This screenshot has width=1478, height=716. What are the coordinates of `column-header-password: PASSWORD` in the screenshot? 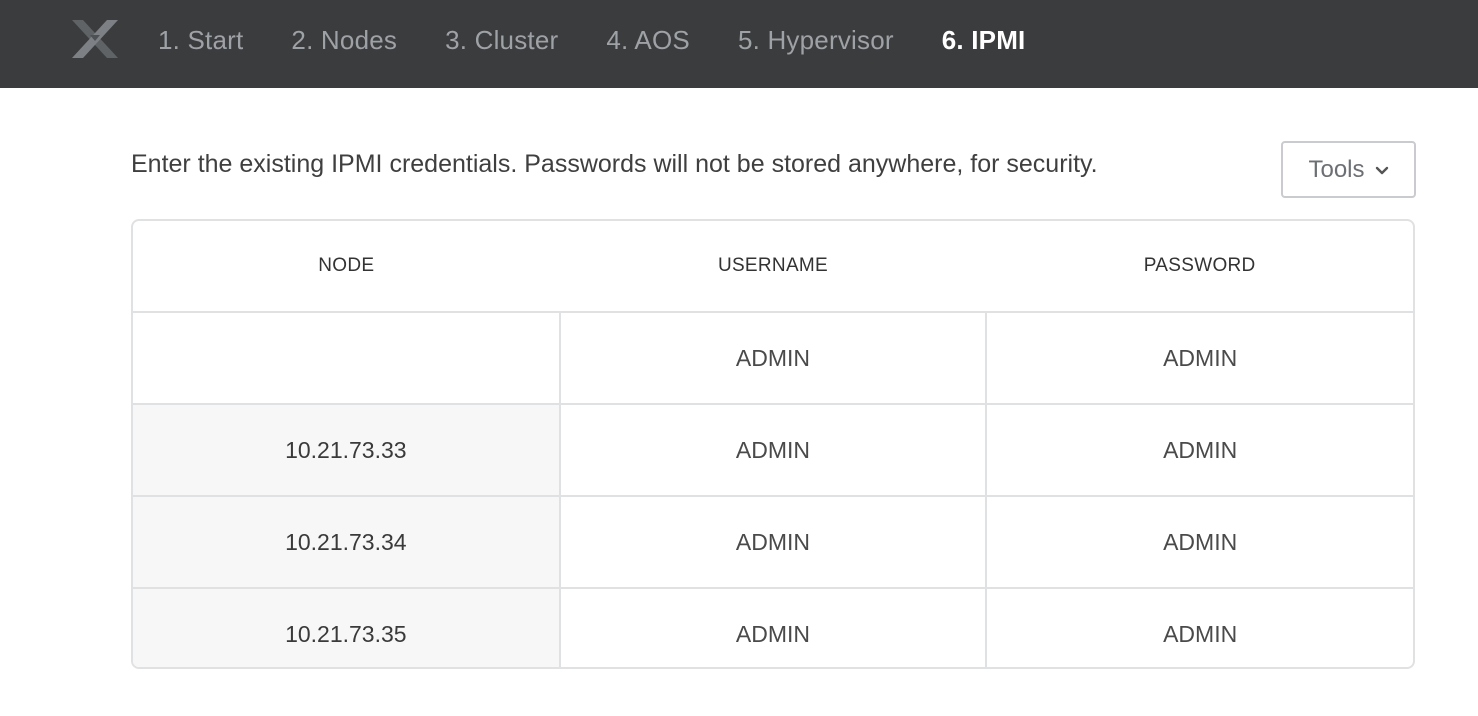 It's located at (1199, 267).